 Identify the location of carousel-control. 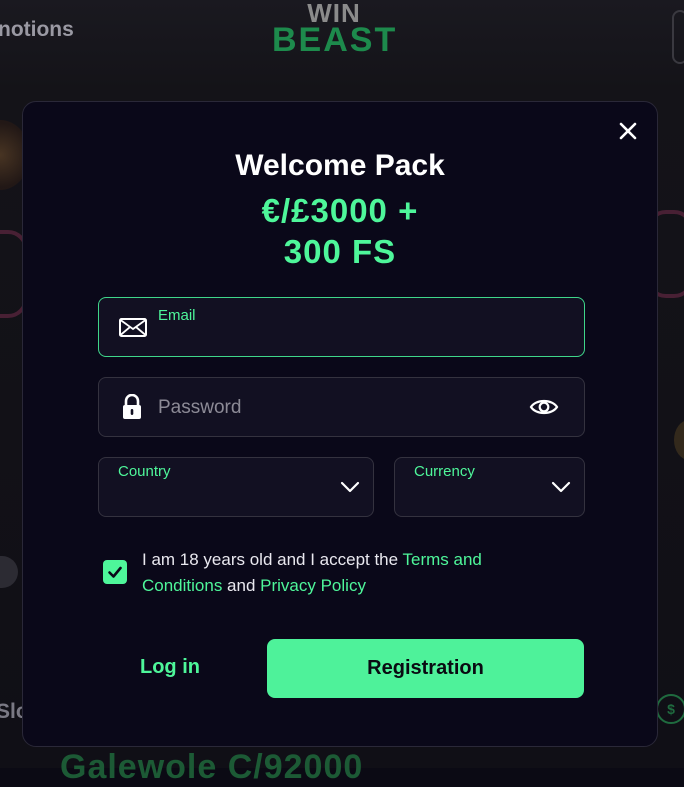
(9, 572).